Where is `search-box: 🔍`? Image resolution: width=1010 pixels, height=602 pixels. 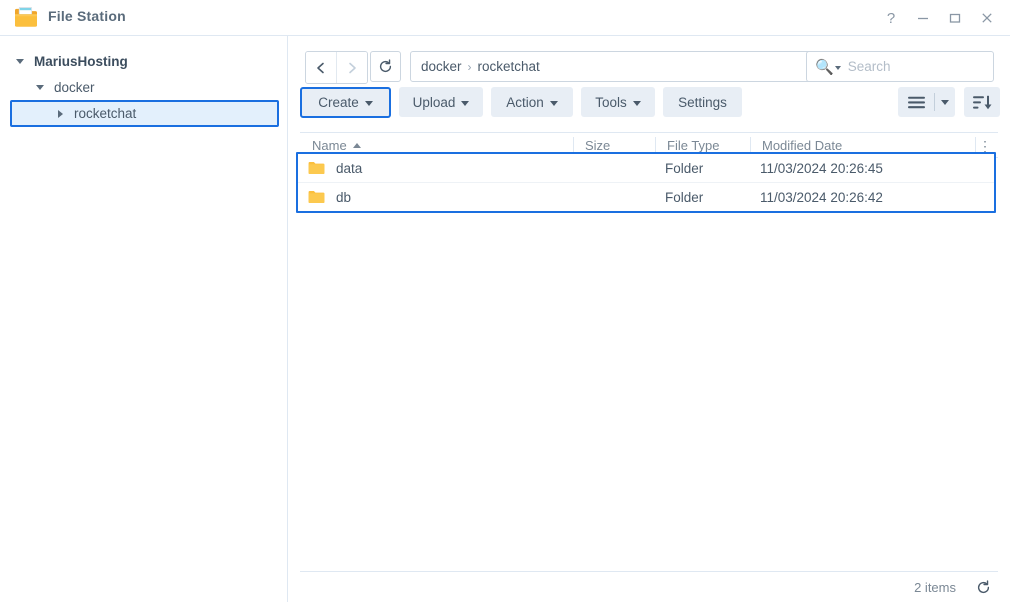 search-box: 🔍 is located at coordinates (900, 66).